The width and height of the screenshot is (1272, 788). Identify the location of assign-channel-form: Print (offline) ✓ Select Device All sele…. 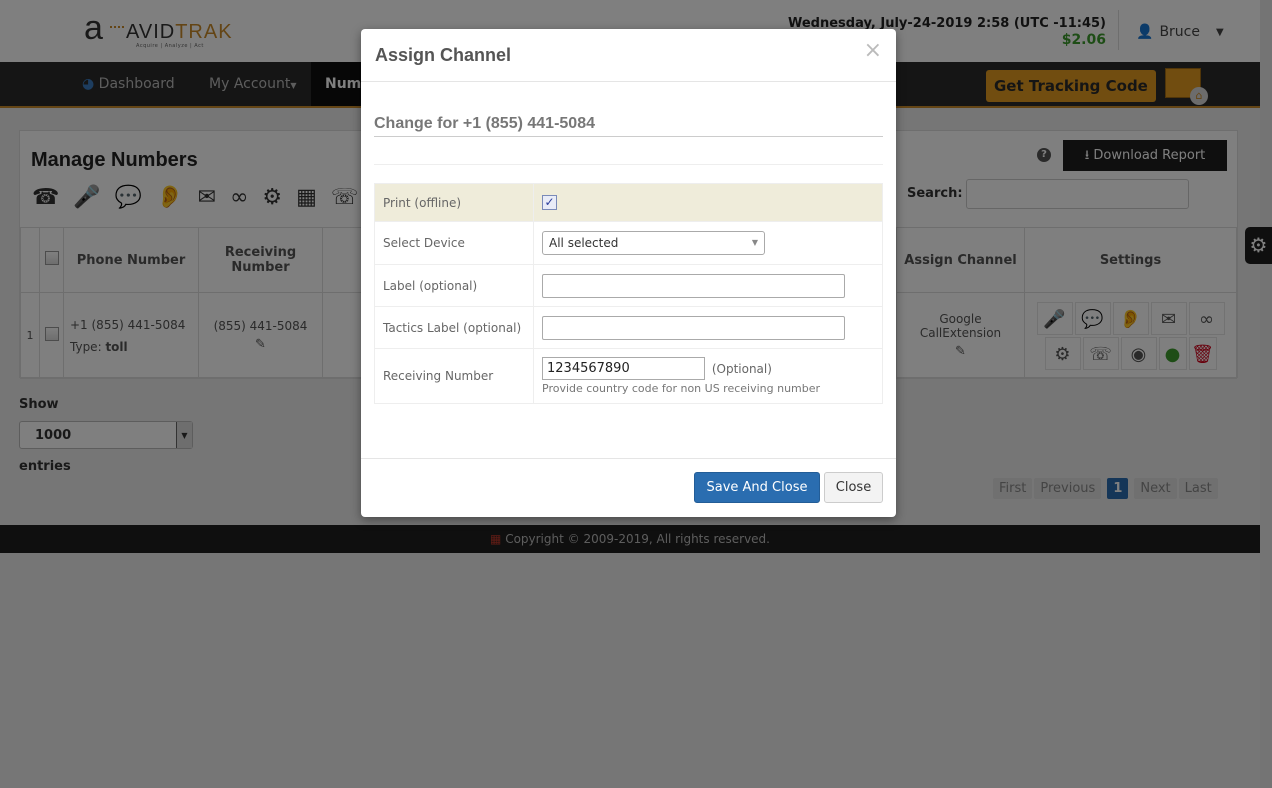
(628, 293).